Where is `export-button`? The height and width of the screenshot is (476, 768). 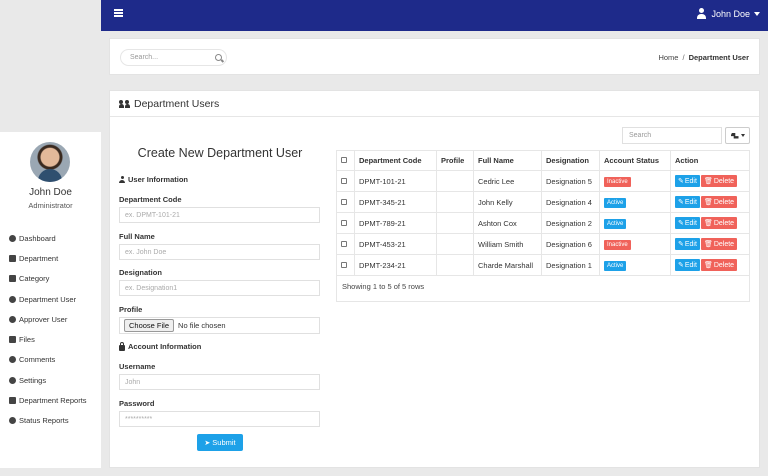 export-button is located at coordinates (737, 135).